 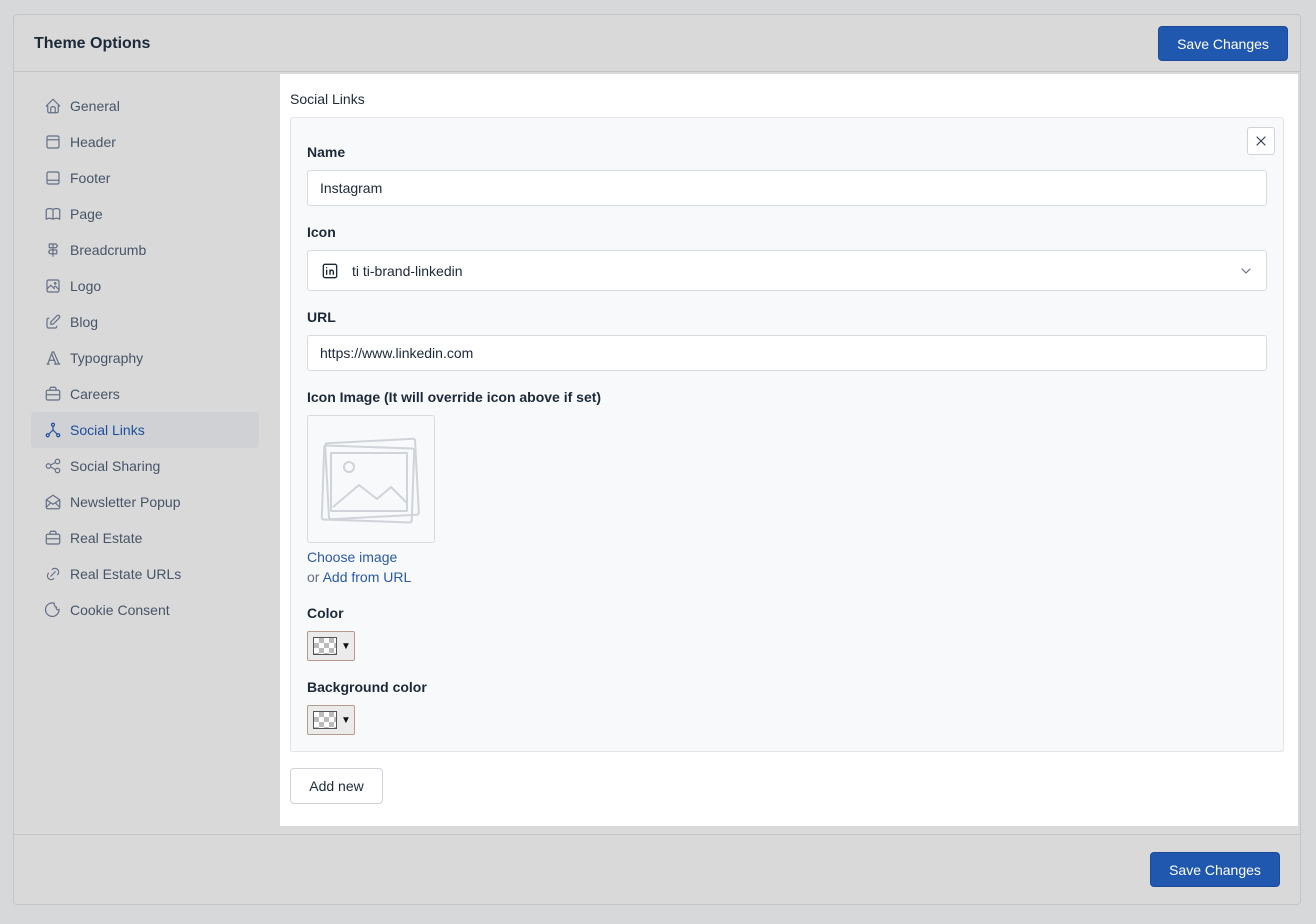 I want to click on section-title: Social Links, so click(x=327, y=99).